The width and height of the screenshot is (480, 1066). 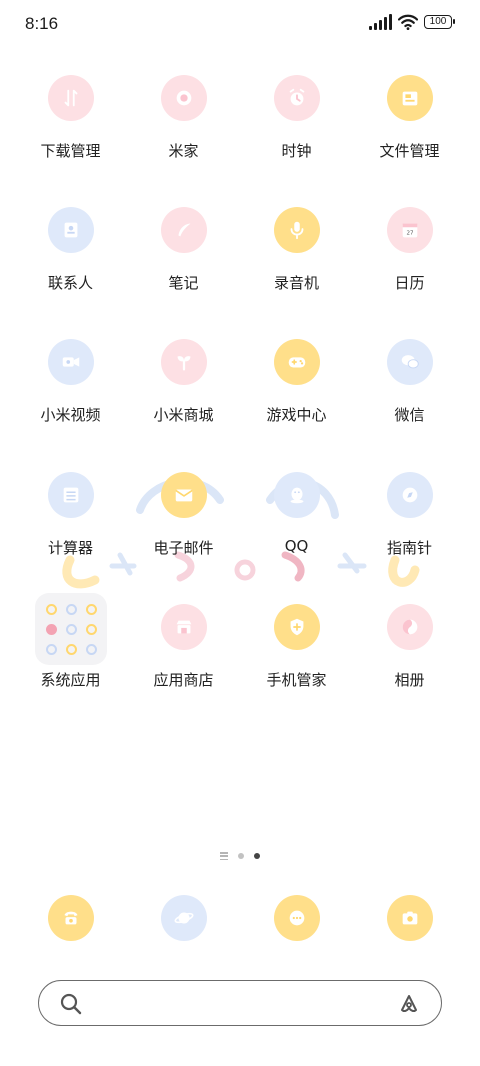 What do you see at coordinates (409, 548) in the screenshot?
I see `app-label: 指南针` at bounding box center [409, 548].